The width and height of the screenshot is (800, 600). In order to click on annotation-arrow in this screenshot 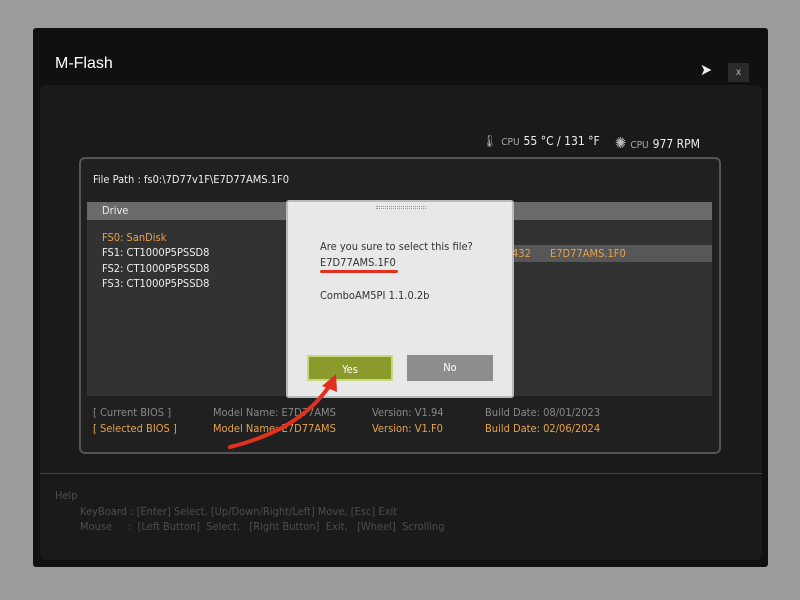, I will do `click(282, 411)`.